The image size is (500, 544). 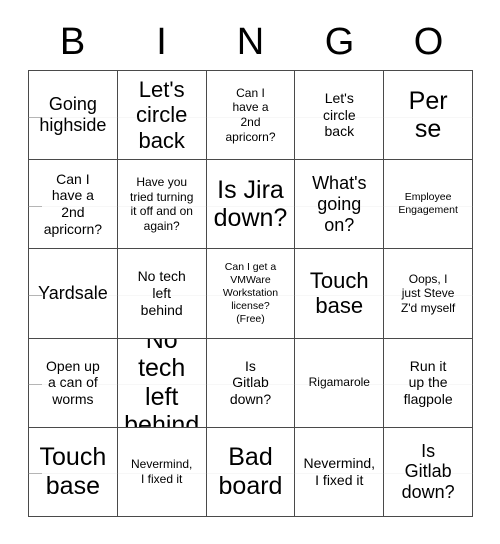 I want to click on bingo-cell: Is Jira down?, so click(x=251, y=205).